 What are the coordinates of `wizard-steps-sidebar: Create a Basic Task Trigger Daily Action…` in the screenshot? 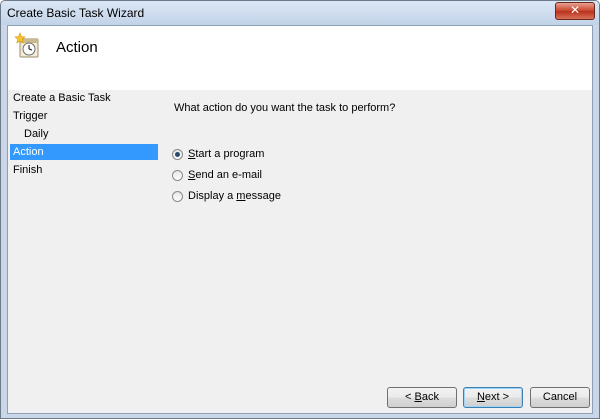 It's located at (83, 150).